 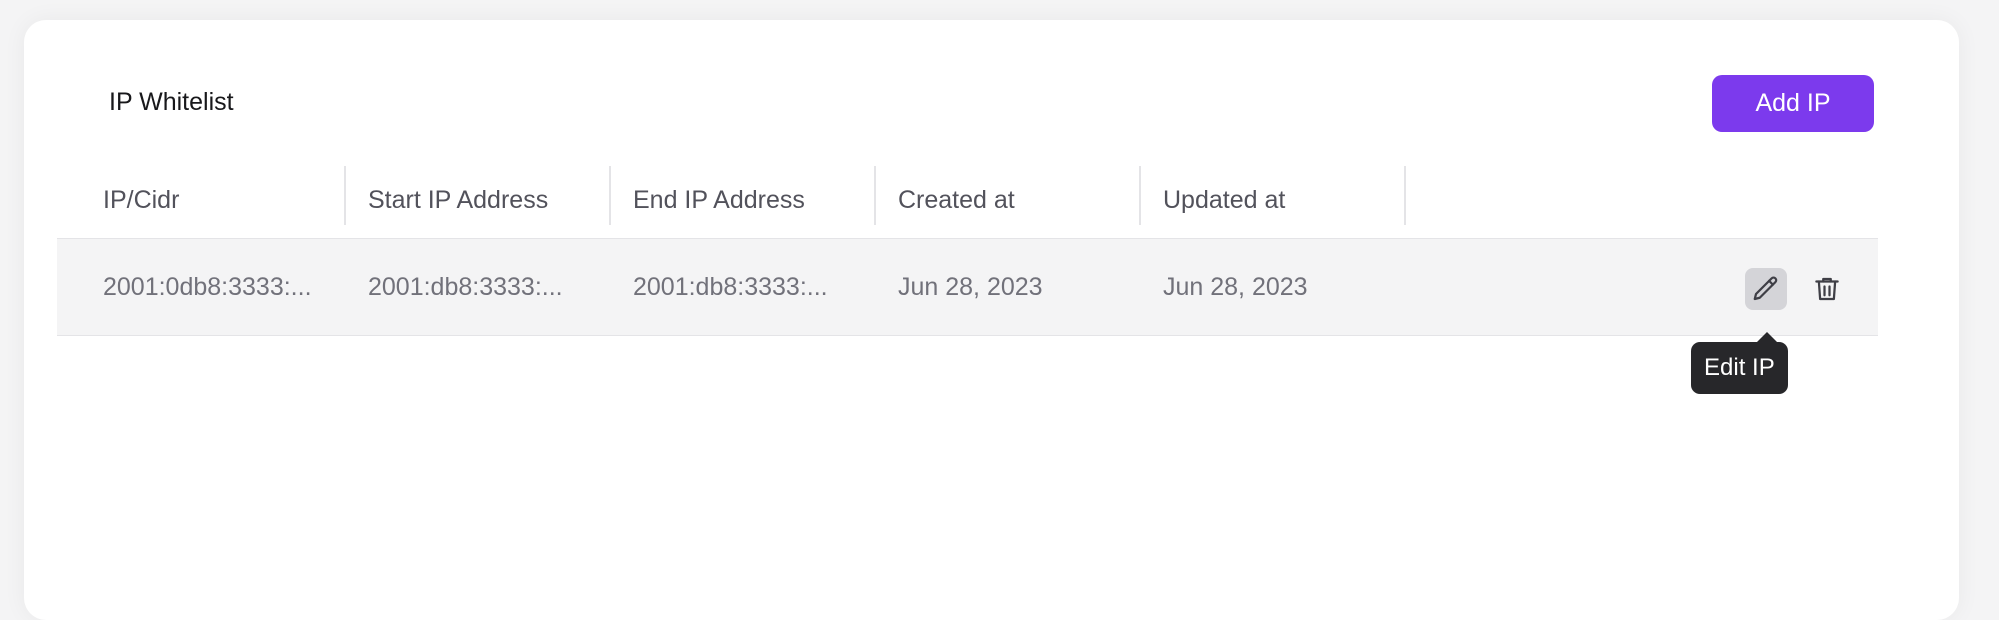 I want to click on edit-ip-button, so click(x=1766, y=289).